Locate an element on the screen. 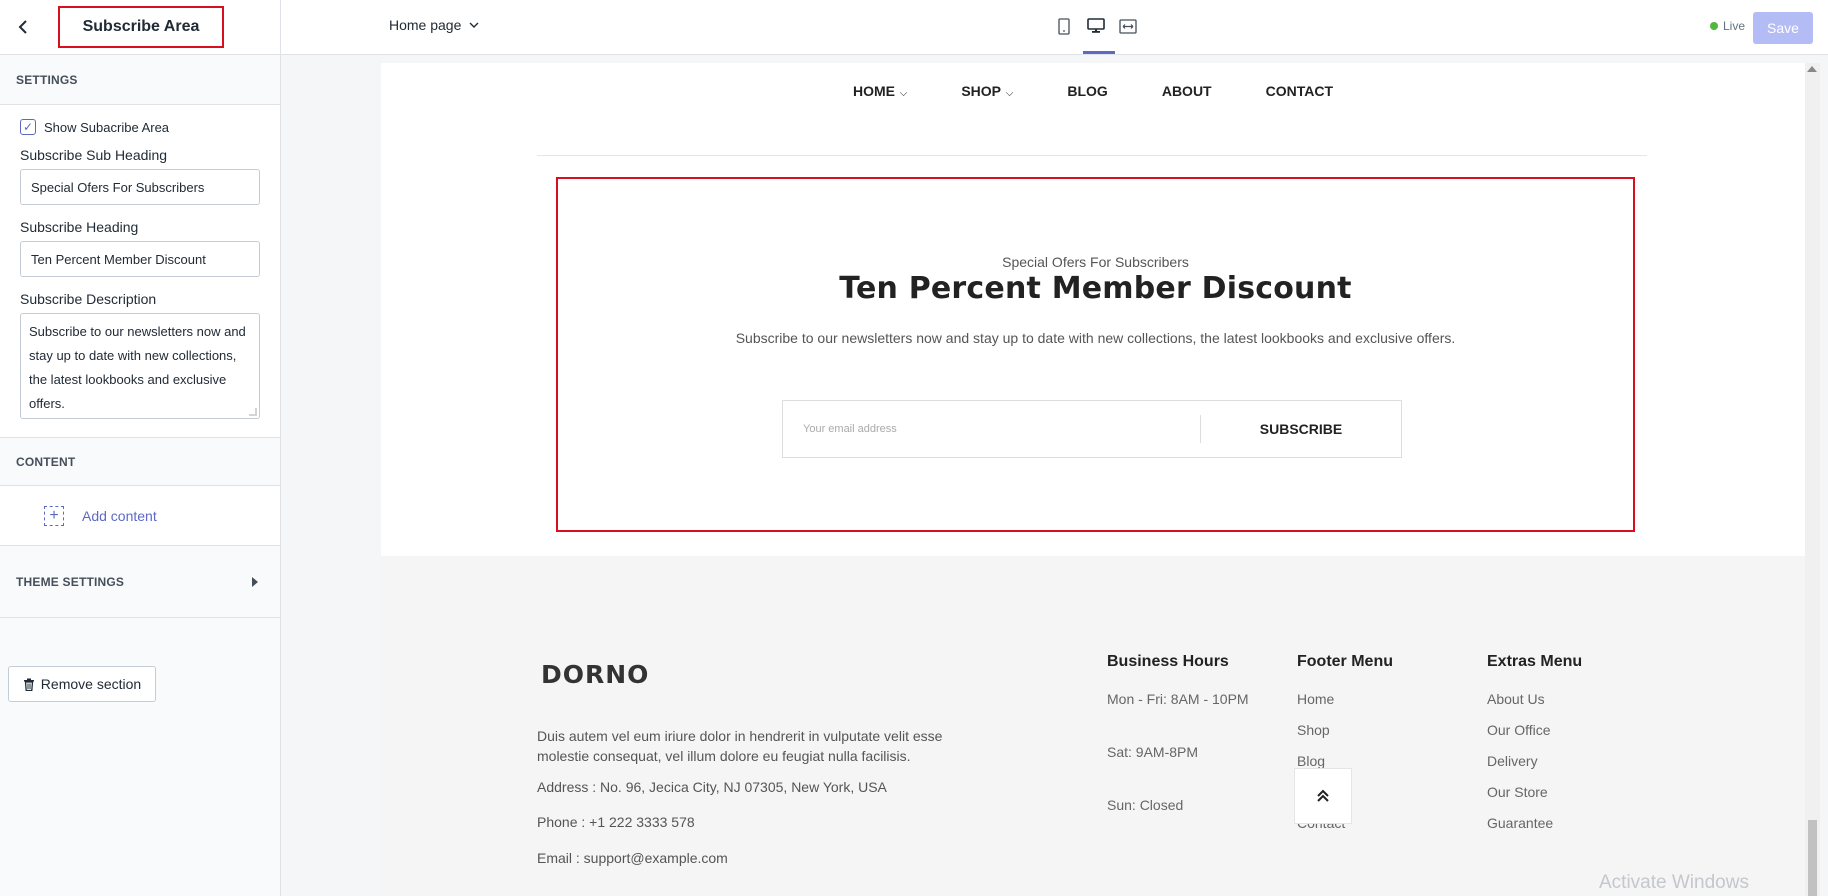 This screenshot has width=1828, height=896. email-input: Your email address is located at coordinates (992, 429).